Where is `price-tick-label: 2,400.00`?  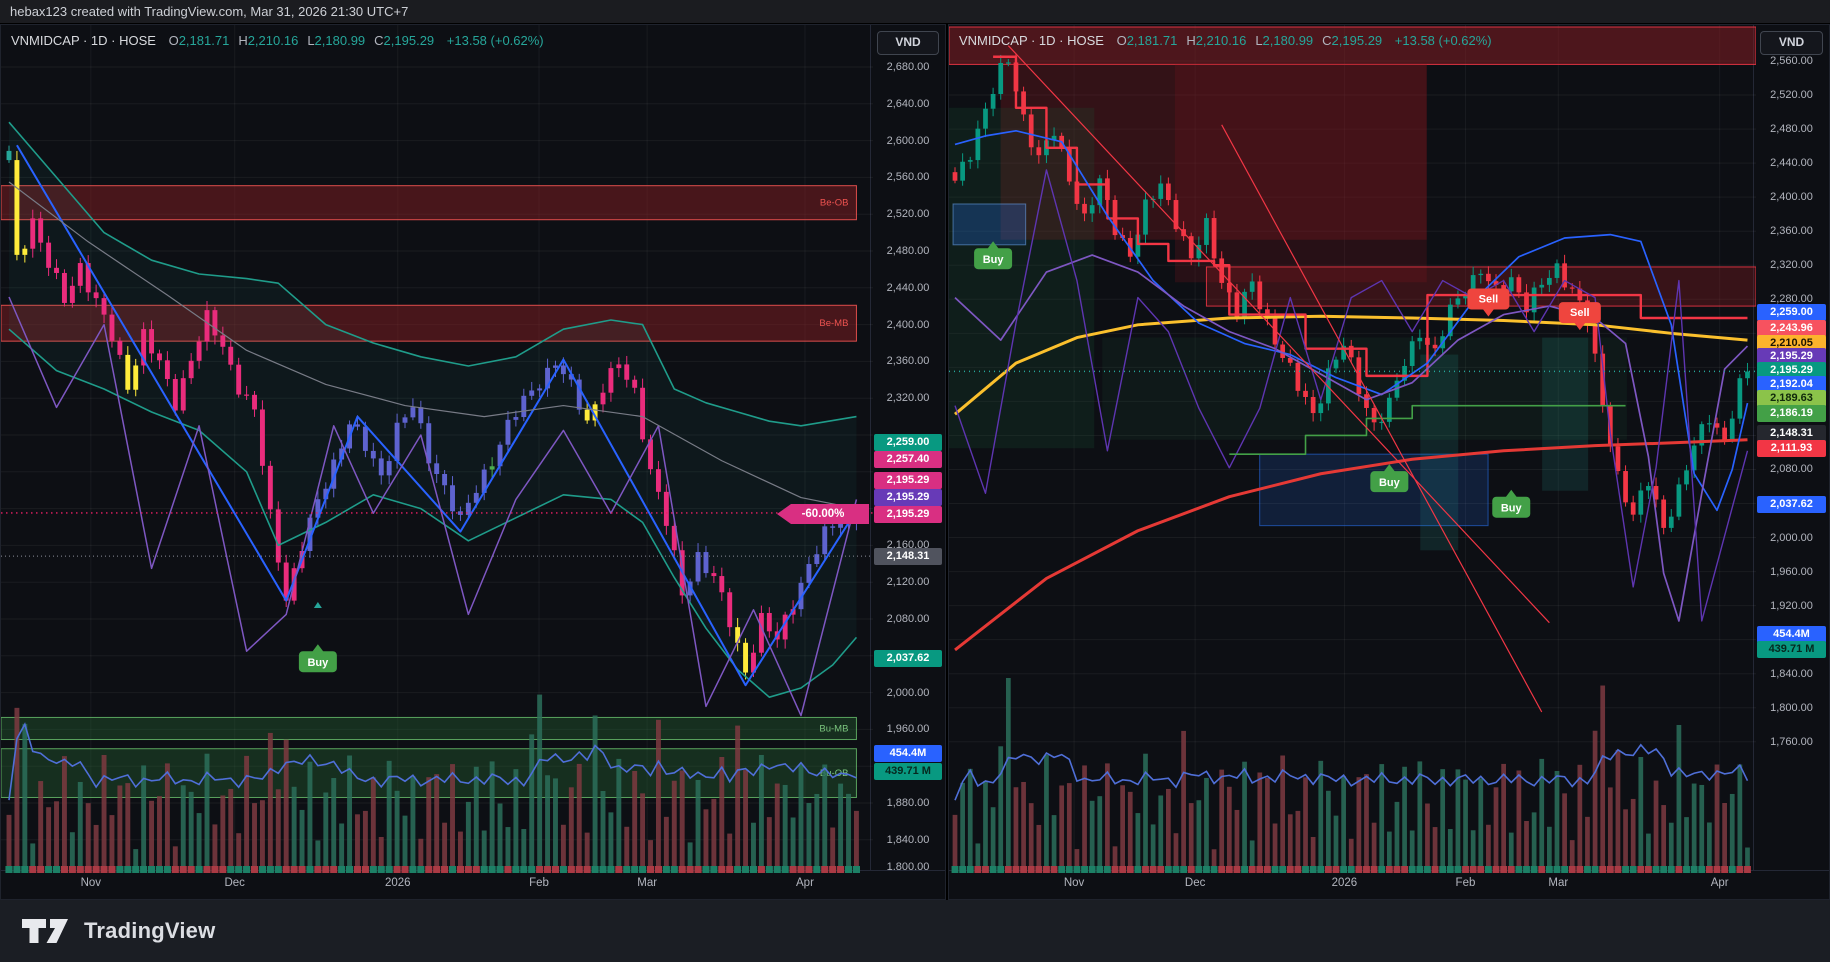
price-tick-label: 2,400.00 is located at coordinates (1791, 197).